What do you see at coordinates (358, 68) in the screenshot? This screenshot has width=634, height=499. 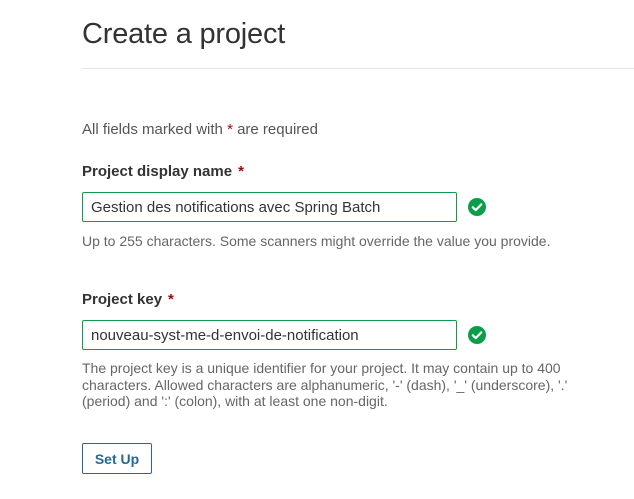 I see `title-divider` at bounding box center [358, 68].